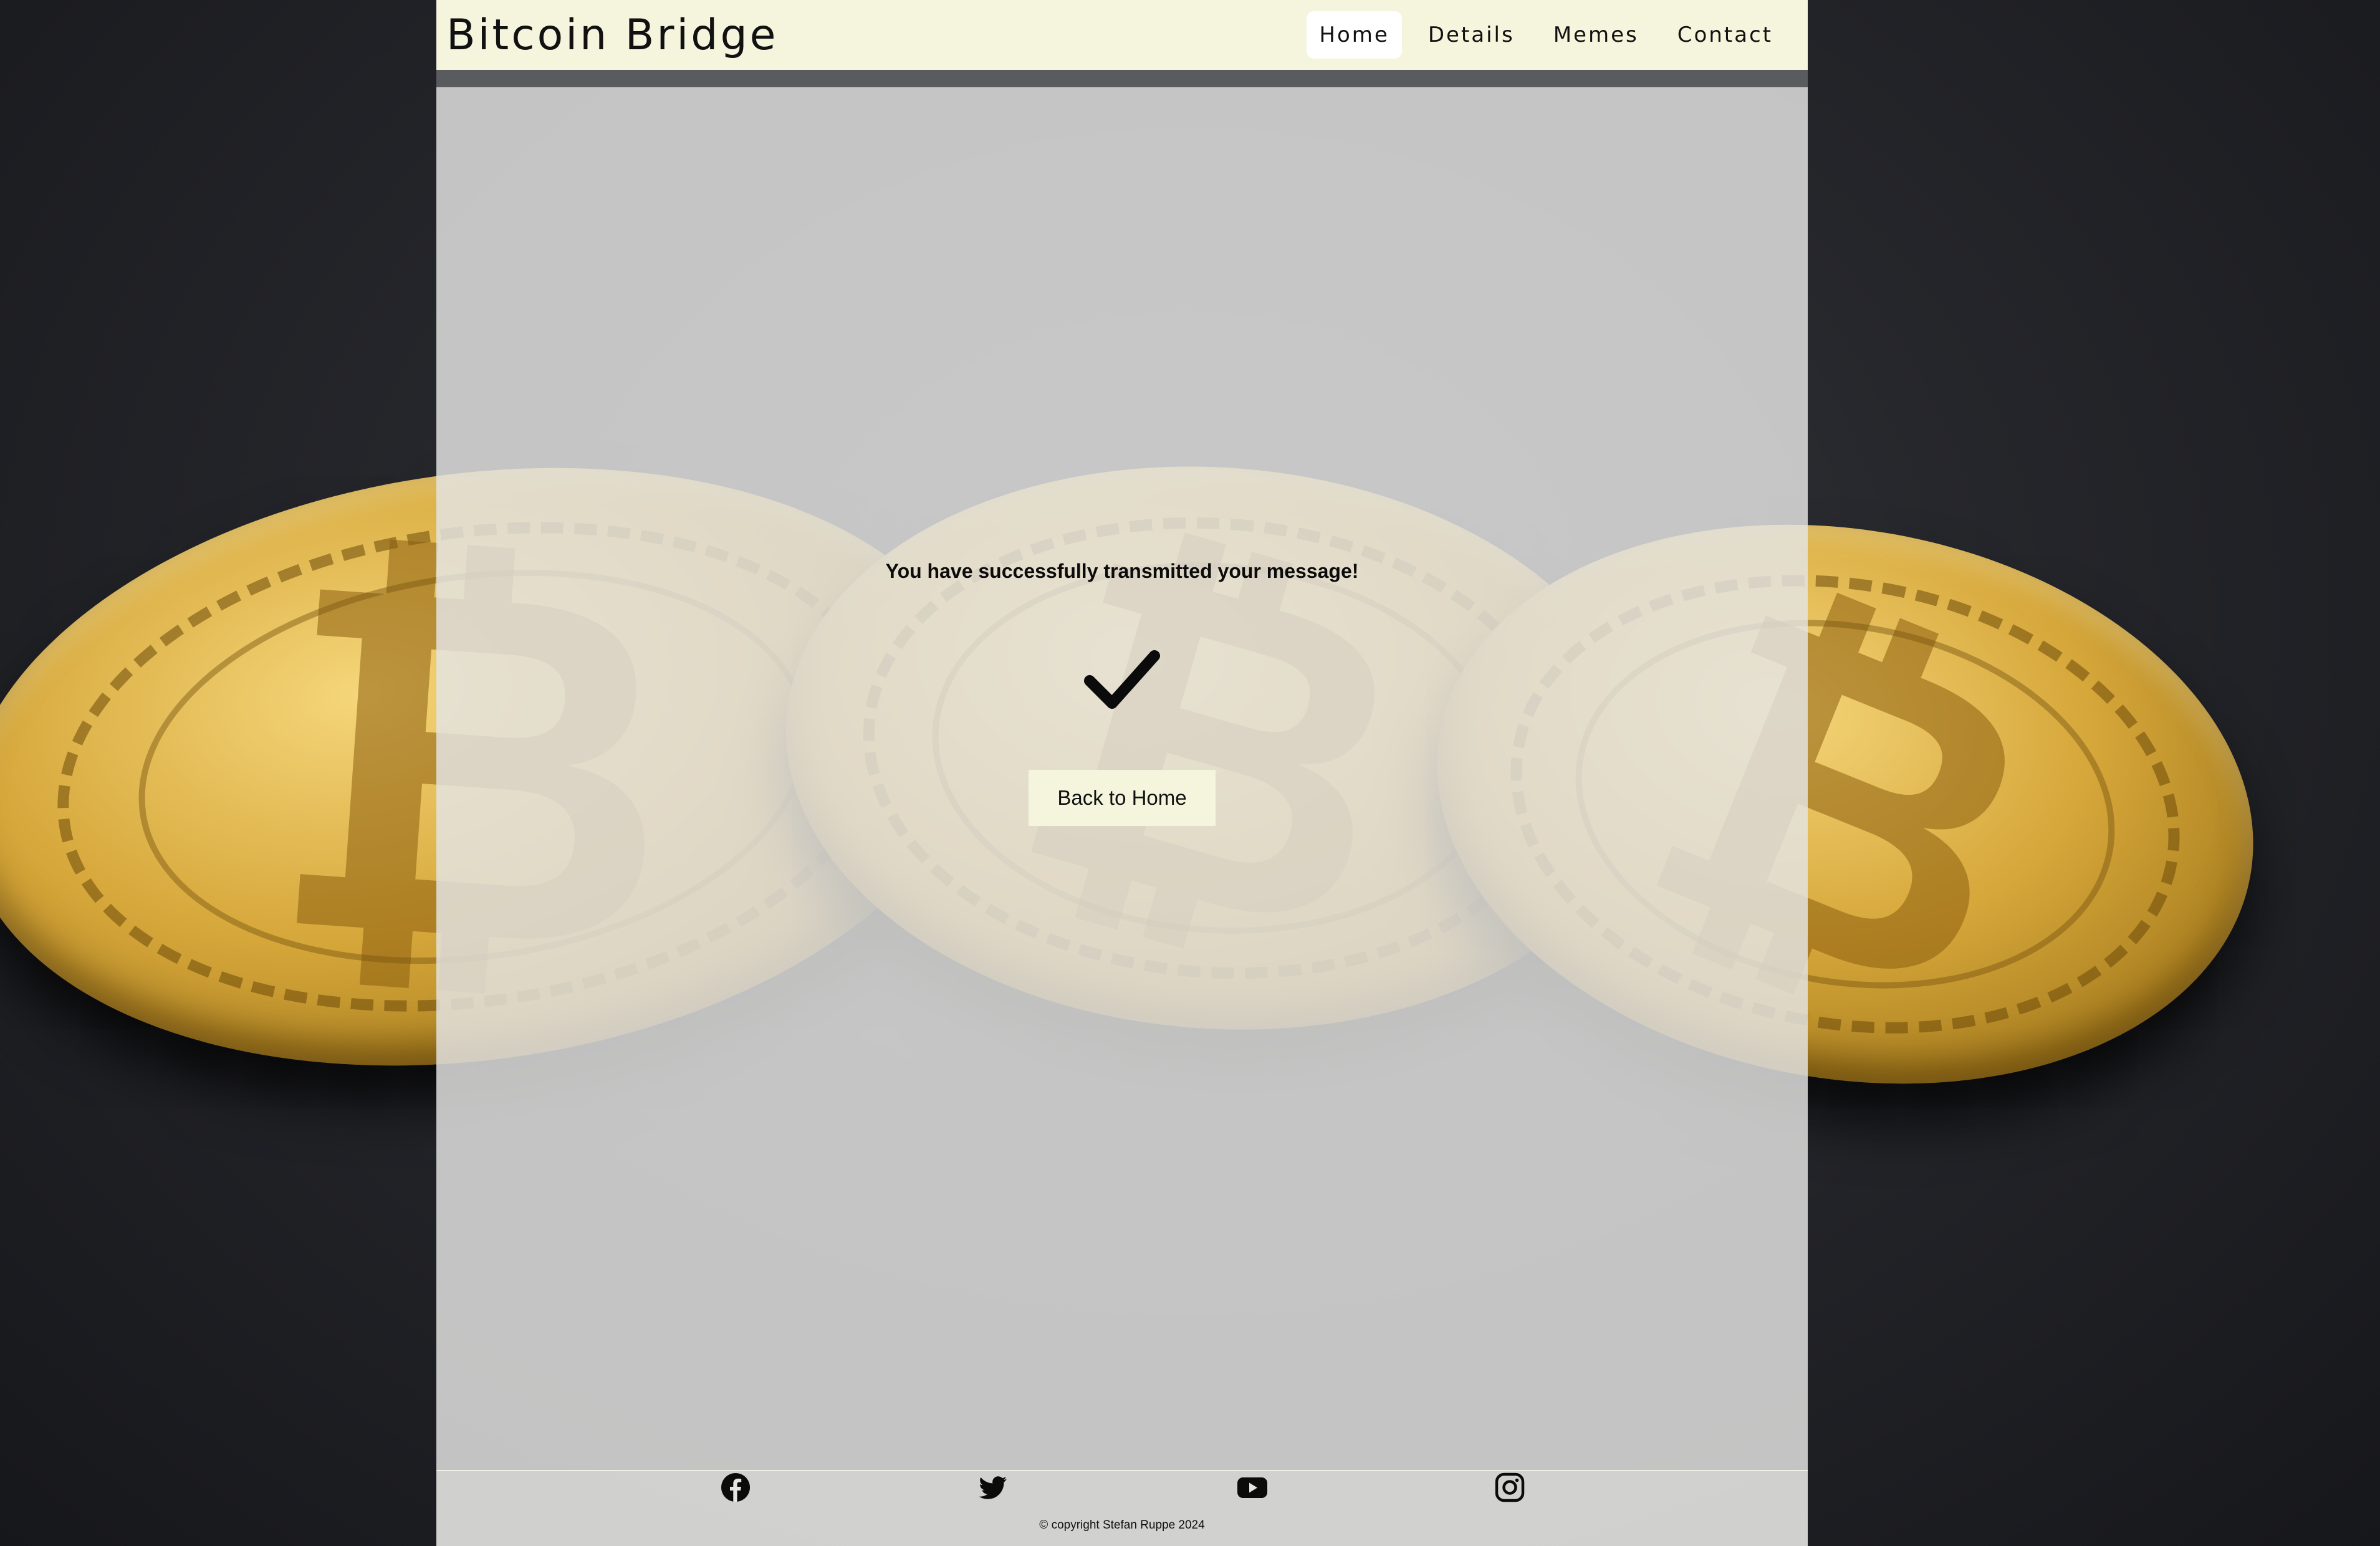  I want to click on header-divider, so click(1122, 79).